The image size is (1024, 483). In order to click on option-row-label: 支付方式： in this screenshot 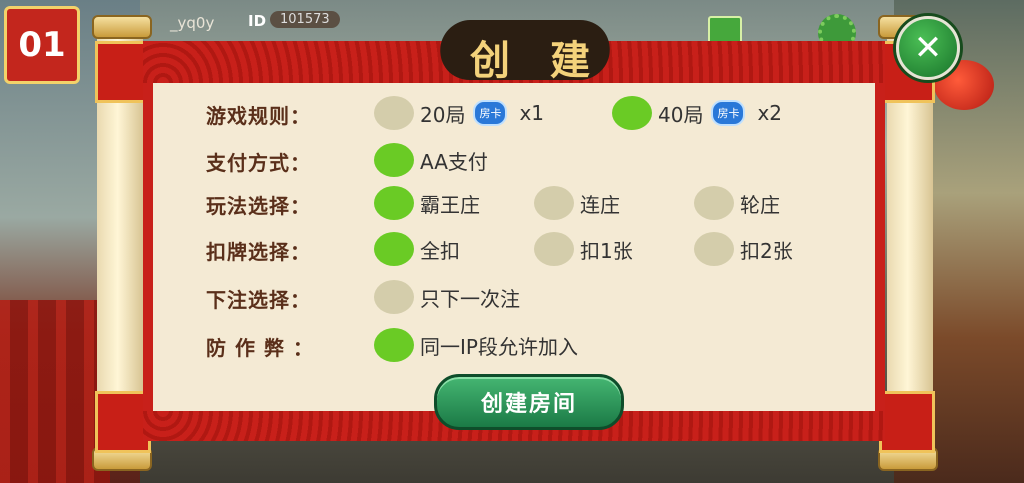, I will do `click(258, 163)`.